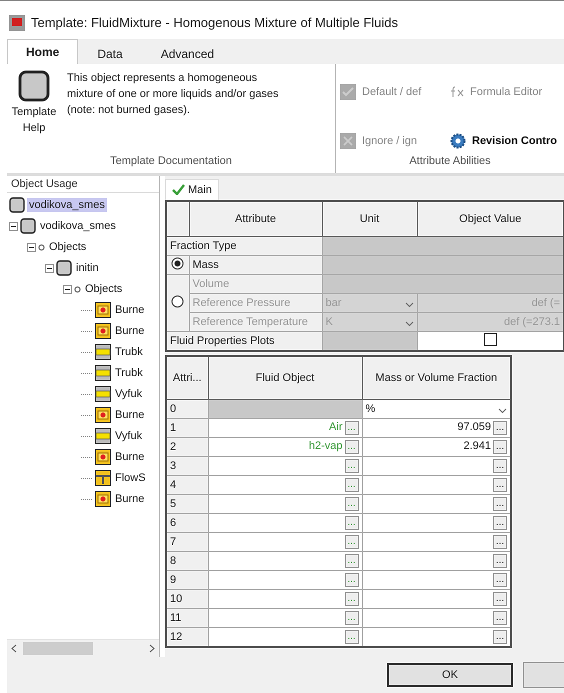  Describe the element at coordinates (187, 446) in the screenshot. I see `row-number: 2` at that location.